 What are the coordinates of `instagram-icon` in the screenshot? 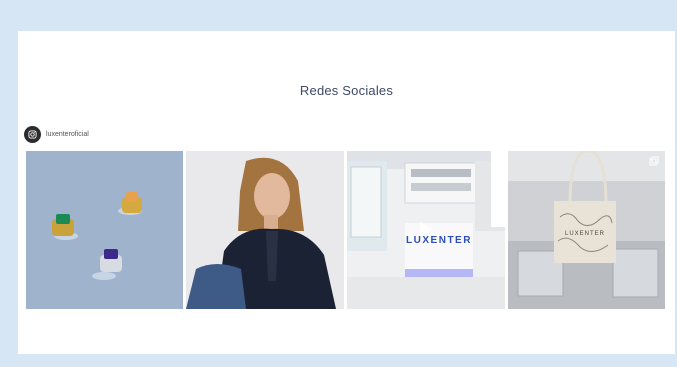 It's located at (32, 134).